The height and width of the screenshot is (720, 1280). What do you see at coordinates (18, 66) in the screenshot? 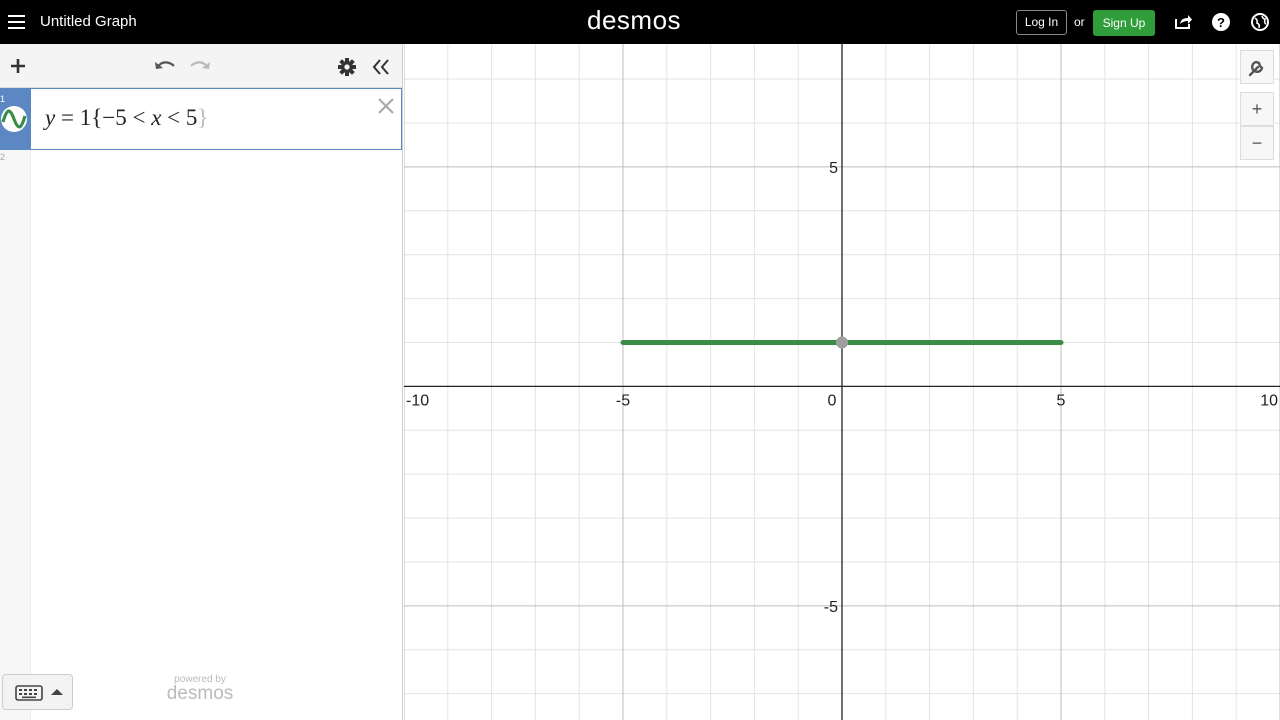
I see `plus-icon` at bounding box center [18, 66].